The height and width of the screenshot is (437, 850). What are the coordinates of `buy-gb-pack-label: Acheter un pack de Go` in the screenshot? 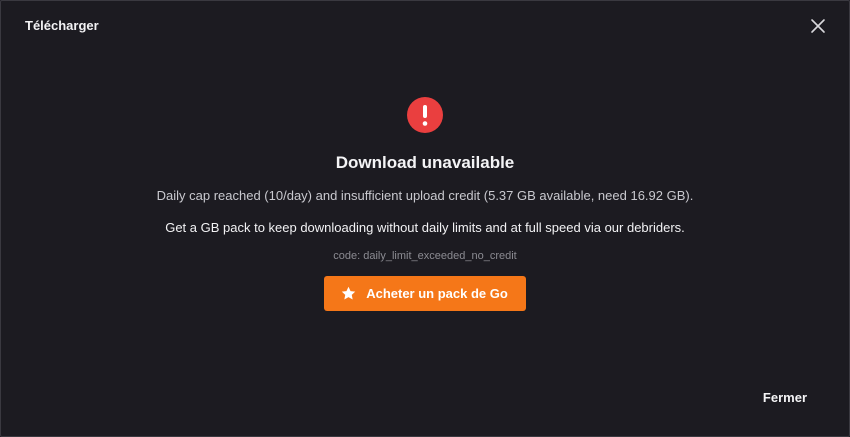 It's located at (437, 293).